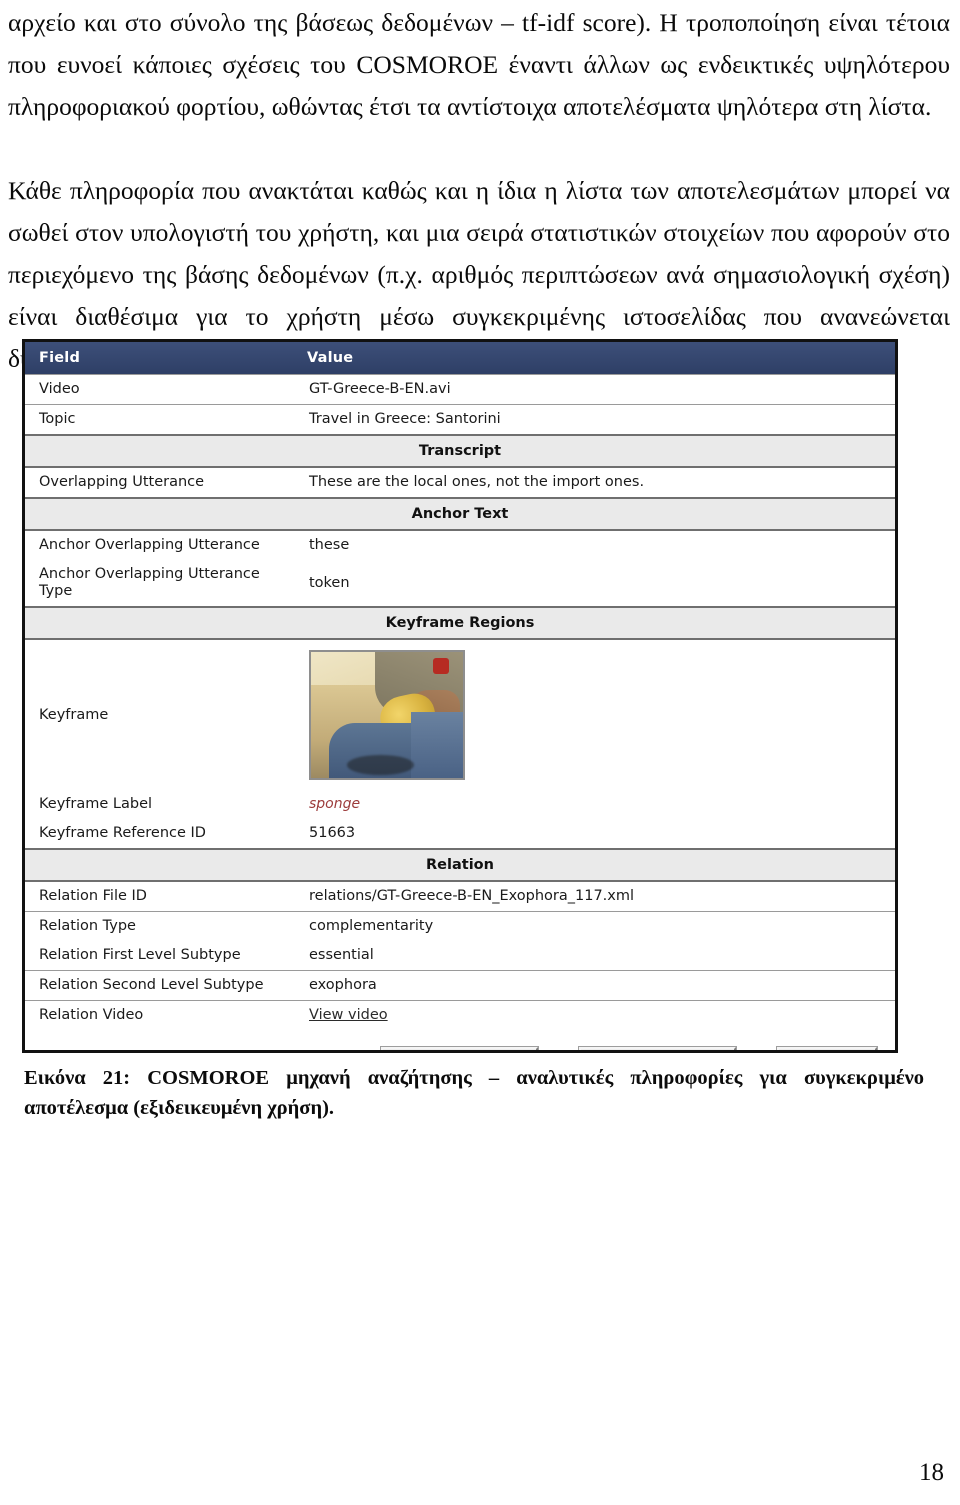 The image size is (960, 1505). I want to click on field-value: GT-Greece-B-EN.avi, so click(594, 389).